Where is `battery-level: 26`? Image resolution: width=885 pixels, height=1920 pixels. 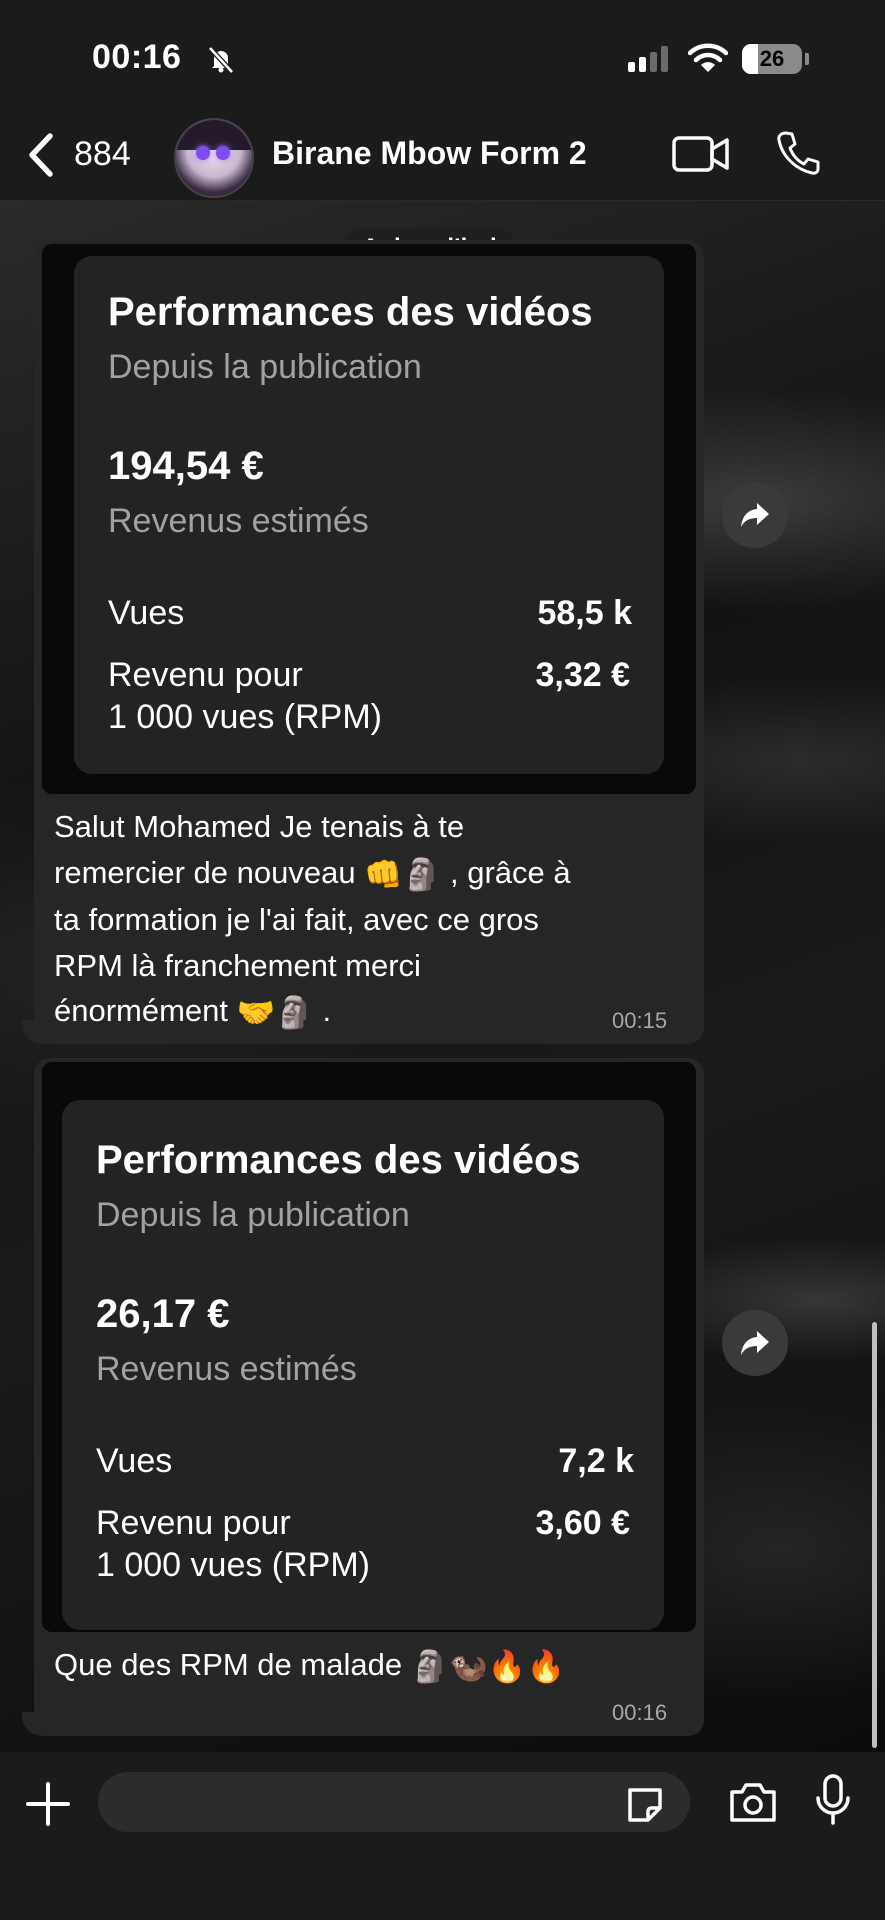 battery-level: 26 is located at coordinates (772, 58).